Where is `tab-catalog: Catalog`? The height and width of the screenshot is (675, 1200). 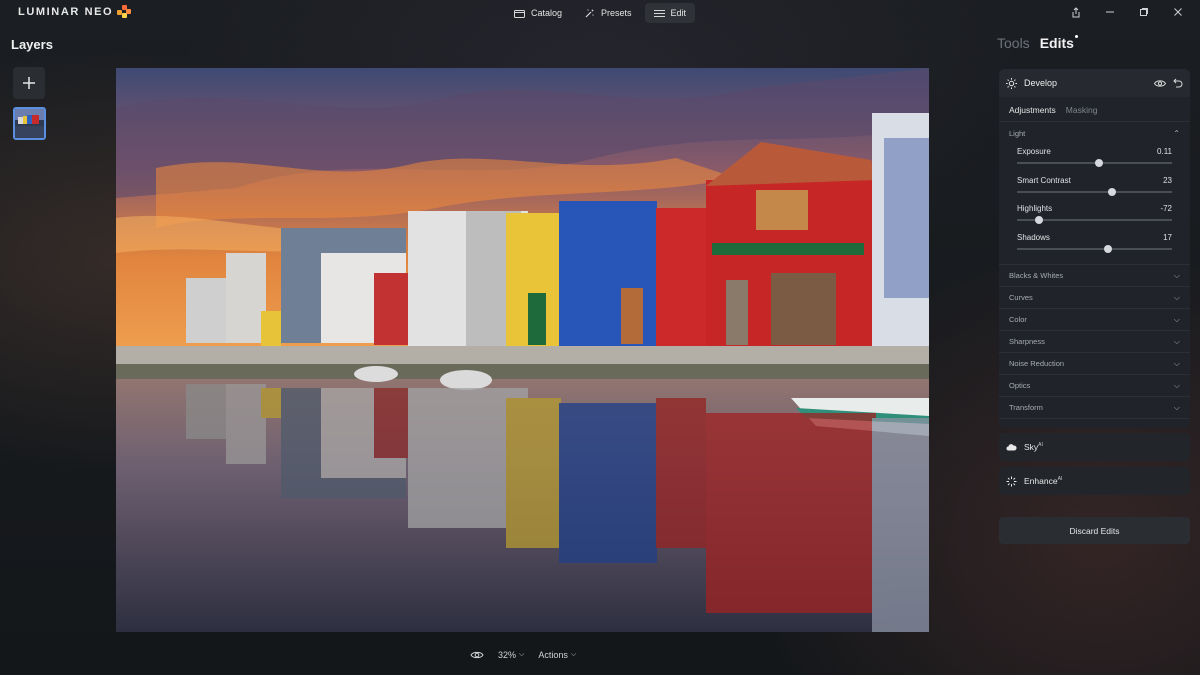
tab-catalog: Catalog is located at coordinates (538, 13).